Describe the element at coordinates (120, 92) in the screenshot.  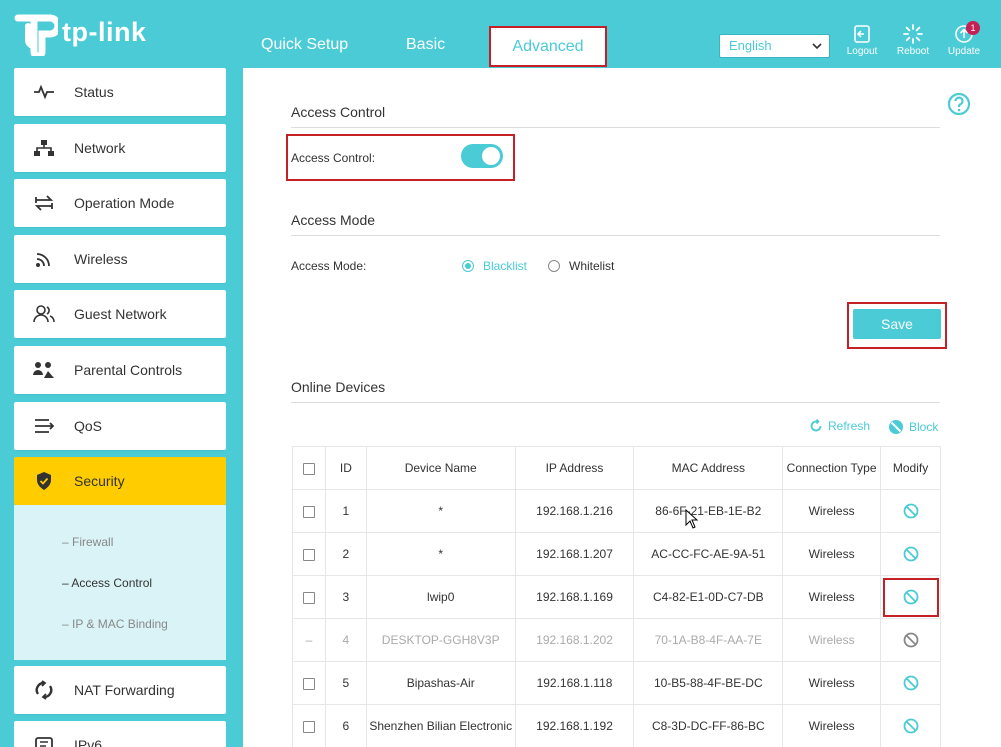
I see `sidebar-item-status: Status` at that location.